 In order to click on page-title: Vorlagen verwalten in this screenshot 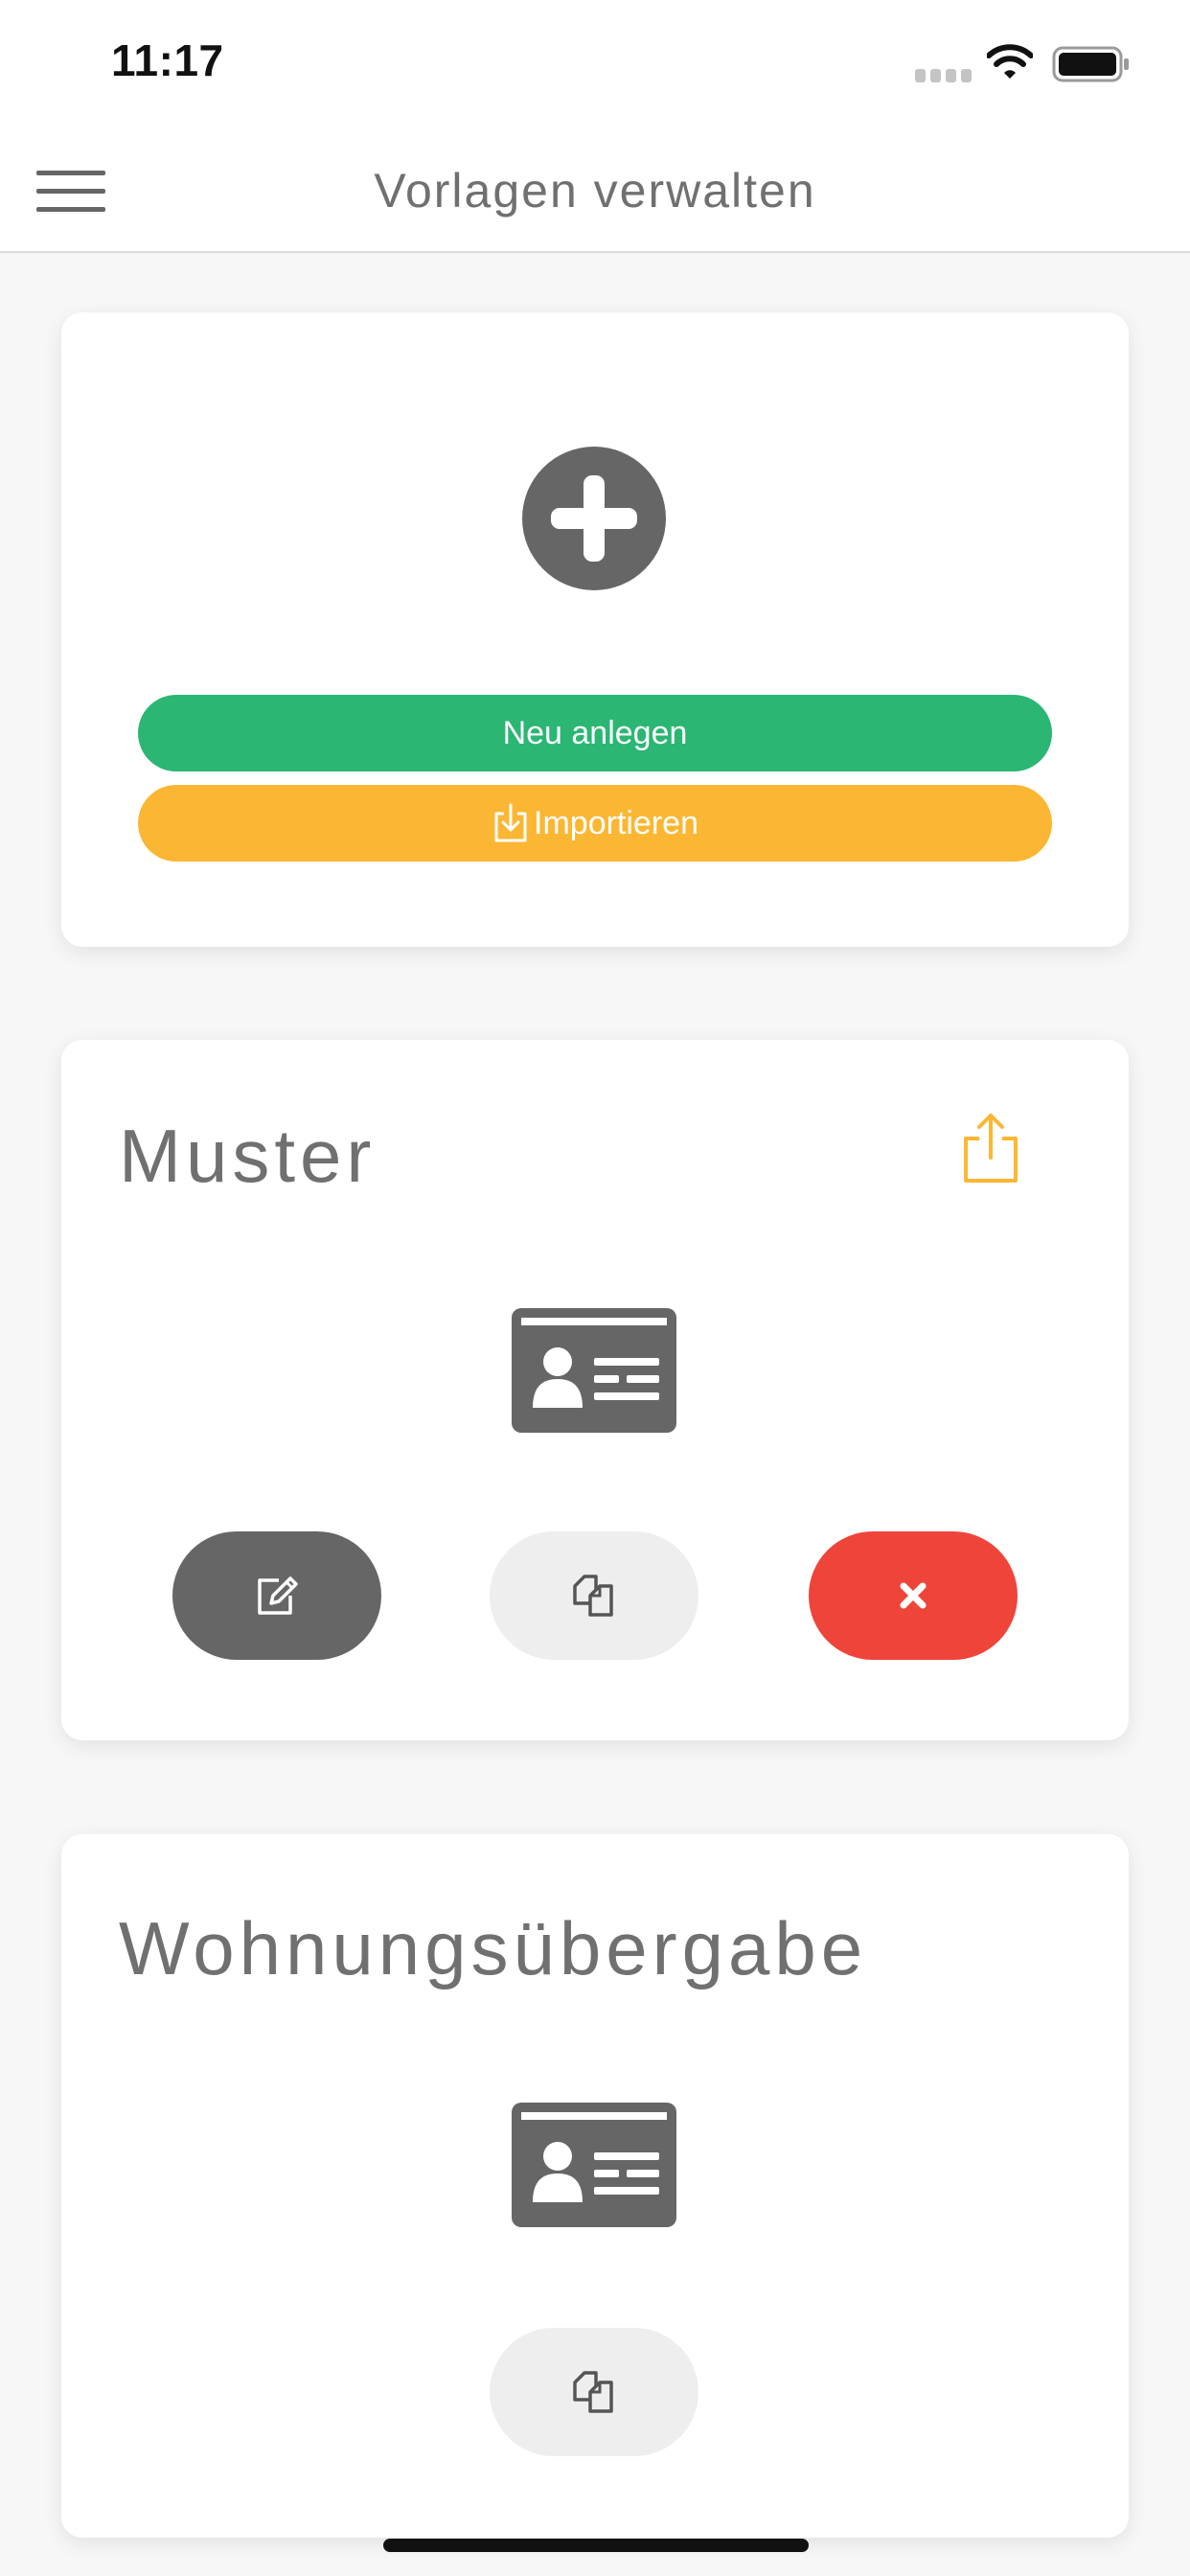, I will do `click(595, 191)`.